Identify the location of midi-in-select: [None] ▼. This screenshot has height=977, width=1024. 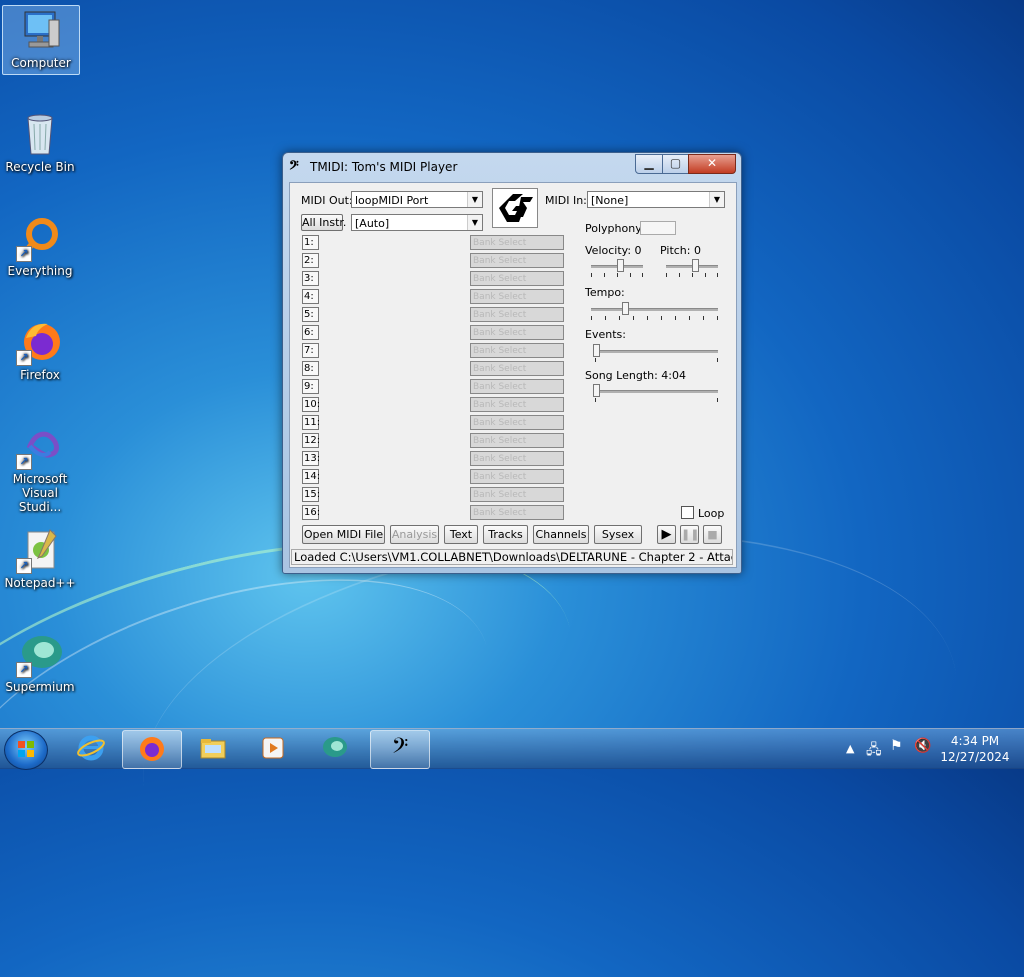
(656, 199).